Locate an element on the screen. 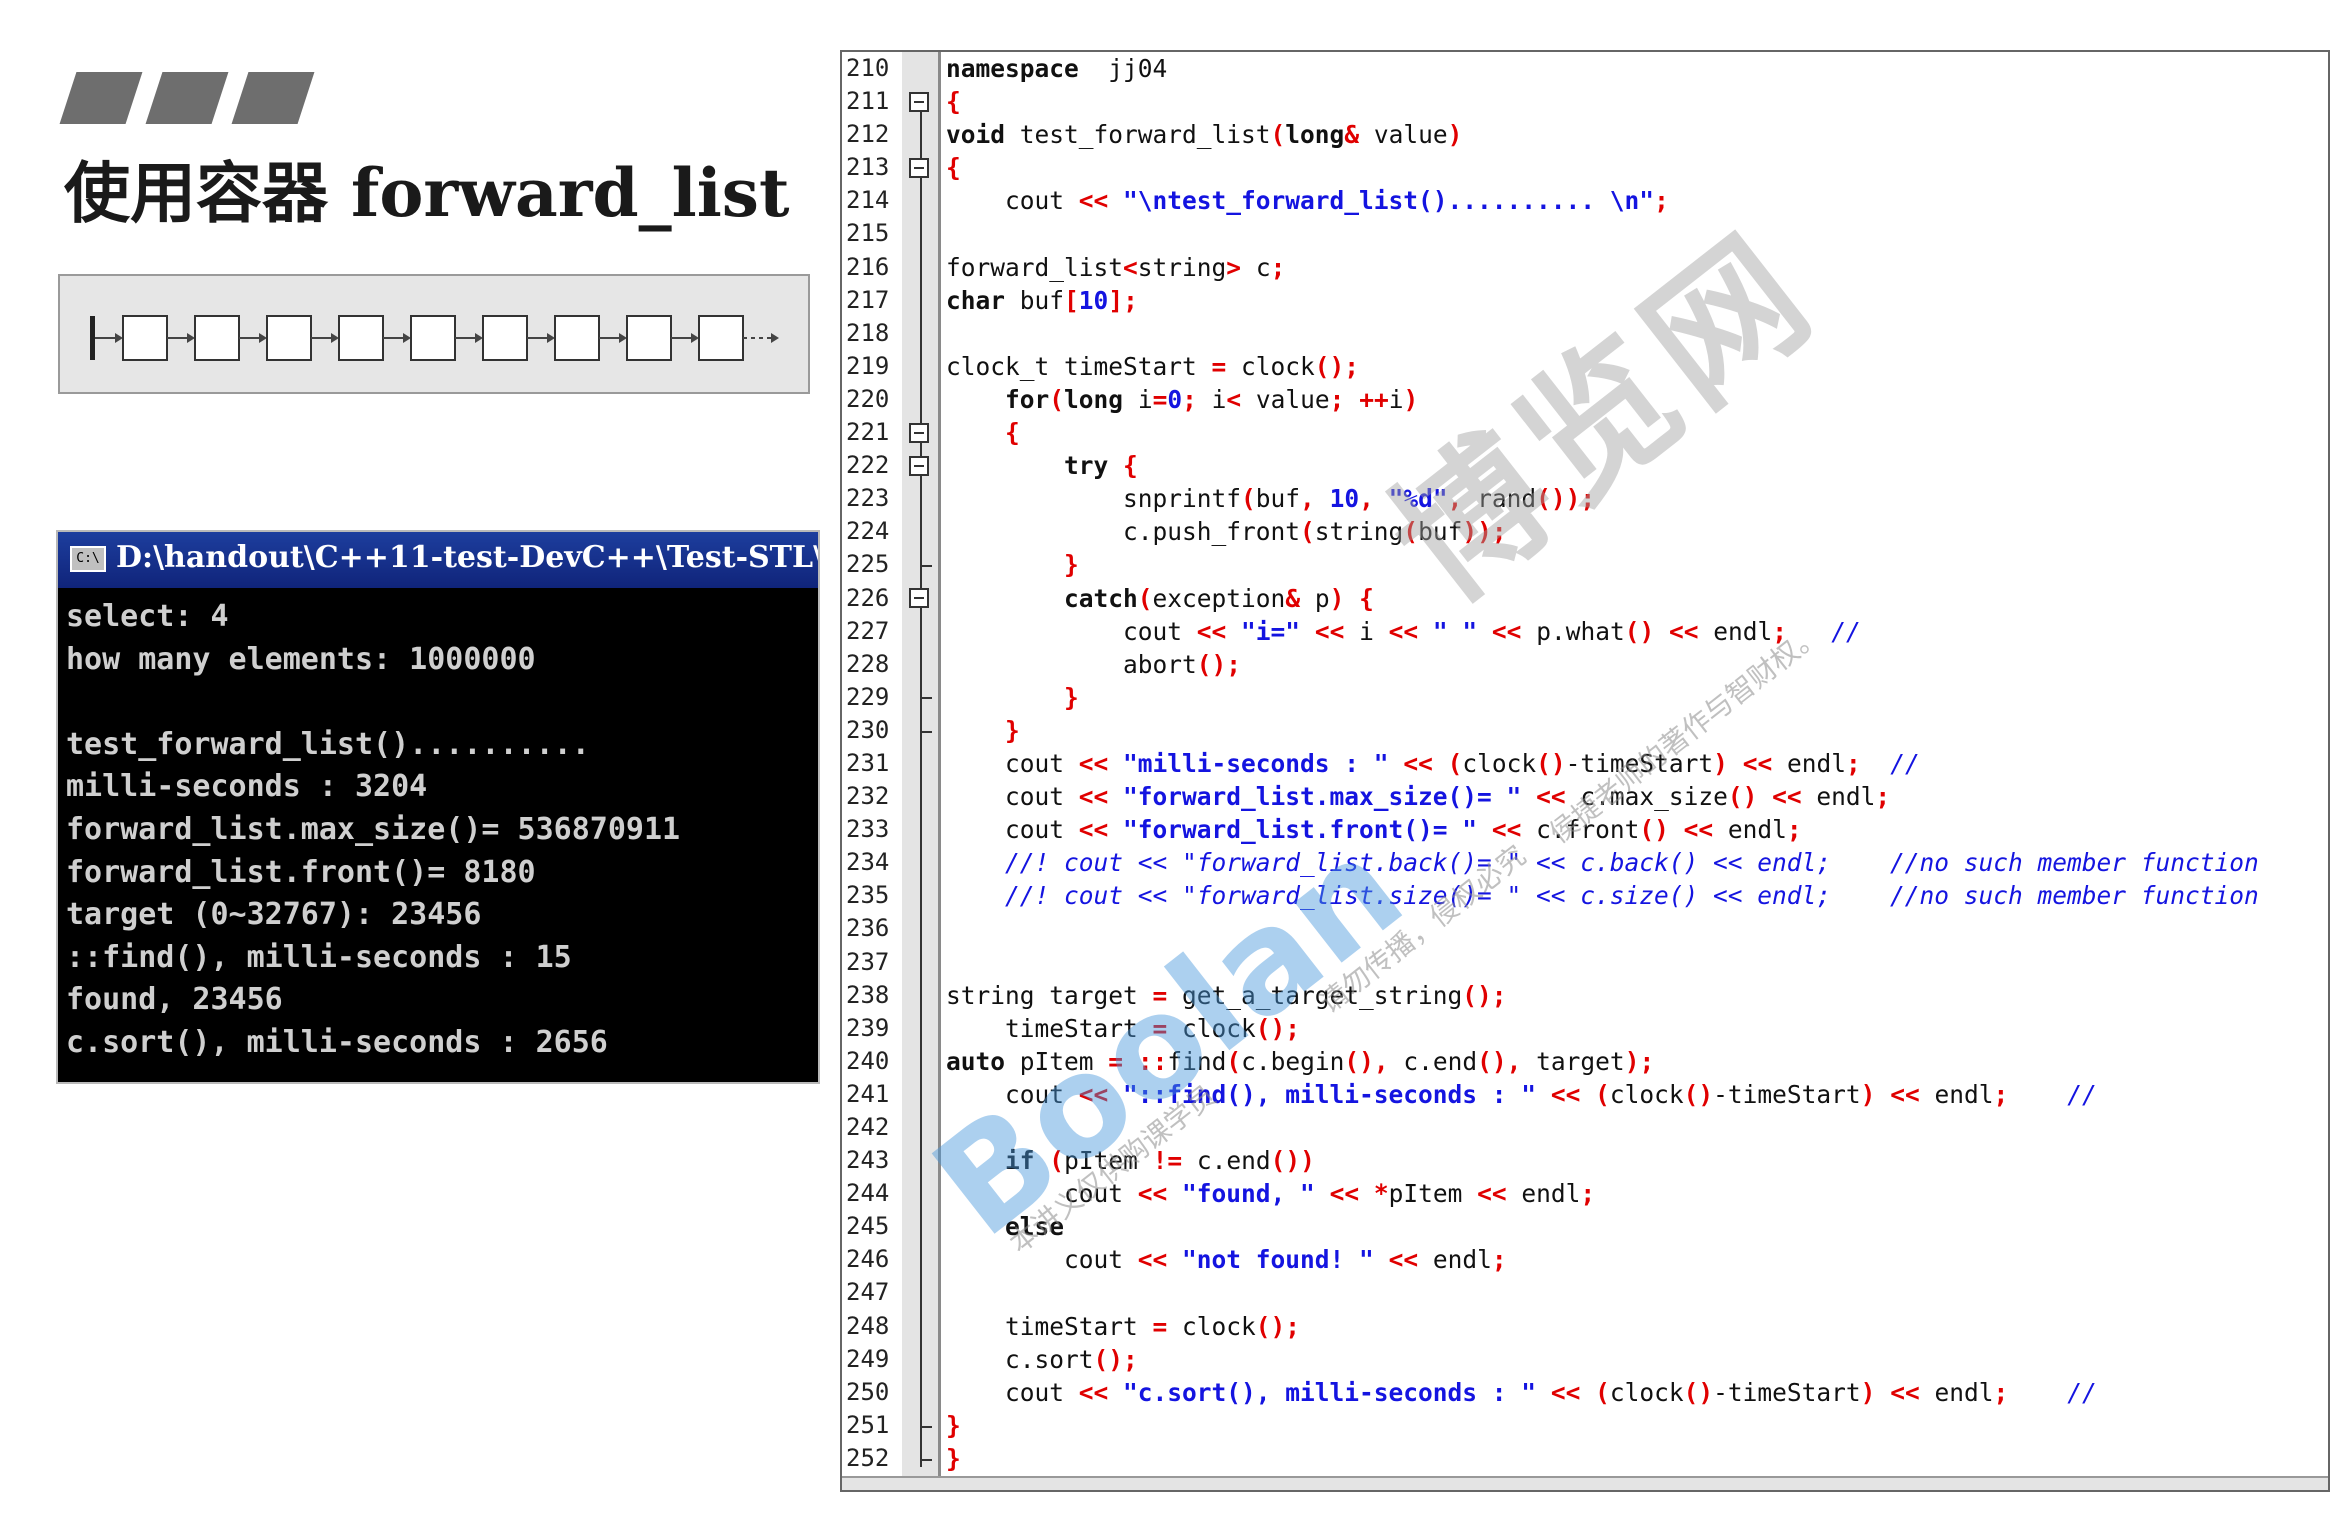 The width and height of the screenshot is (2346, 1524). code-token: ) is located at coordinates (1868, 1392).